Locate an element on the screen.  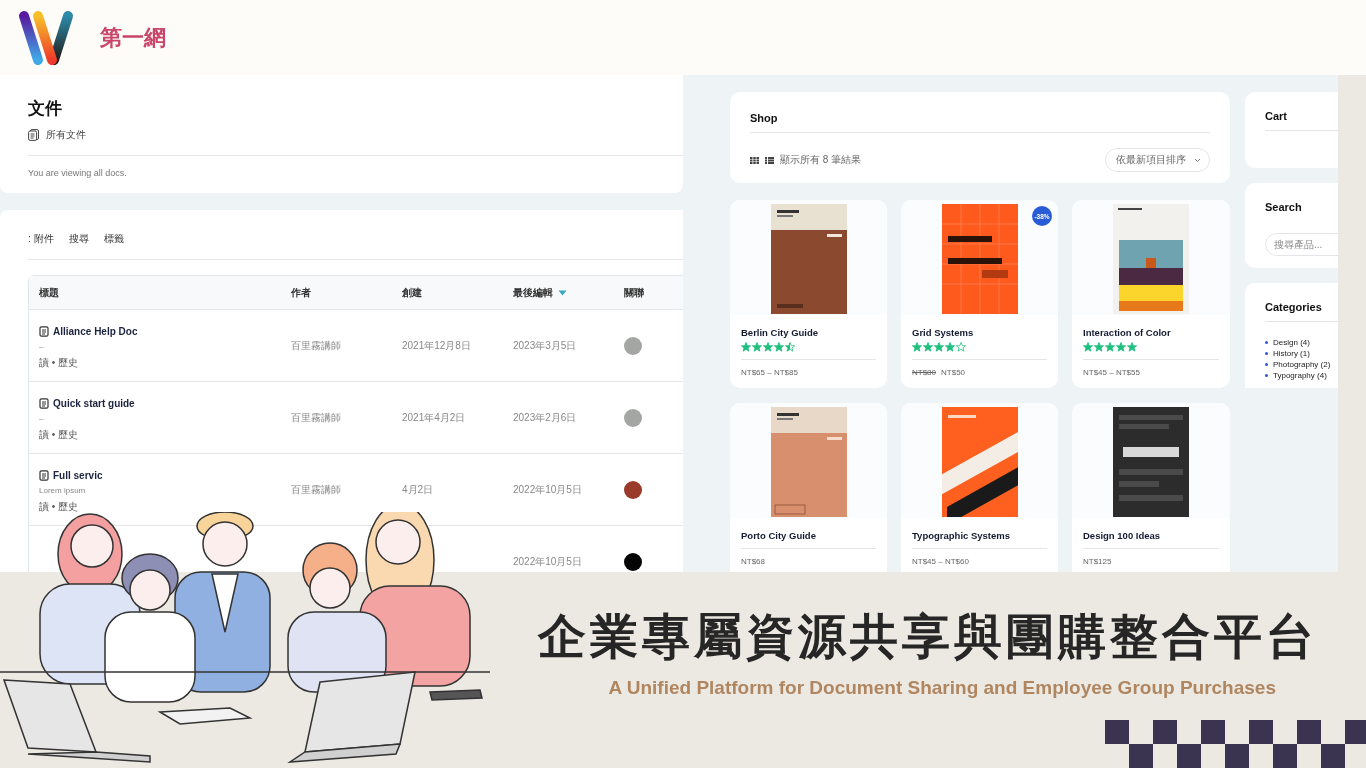
edited-date: 2023年2月6日 is located at coordinates (545, 417).